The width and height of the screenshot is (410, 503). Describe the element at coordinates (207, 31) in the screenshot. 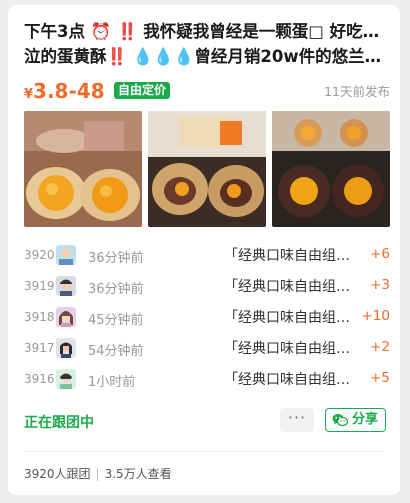

I see `title-line-1: 下午3点 ⏰ ‼️ 我怀疑我曾经是一颗蛋□ 好吃到哭` at that location.